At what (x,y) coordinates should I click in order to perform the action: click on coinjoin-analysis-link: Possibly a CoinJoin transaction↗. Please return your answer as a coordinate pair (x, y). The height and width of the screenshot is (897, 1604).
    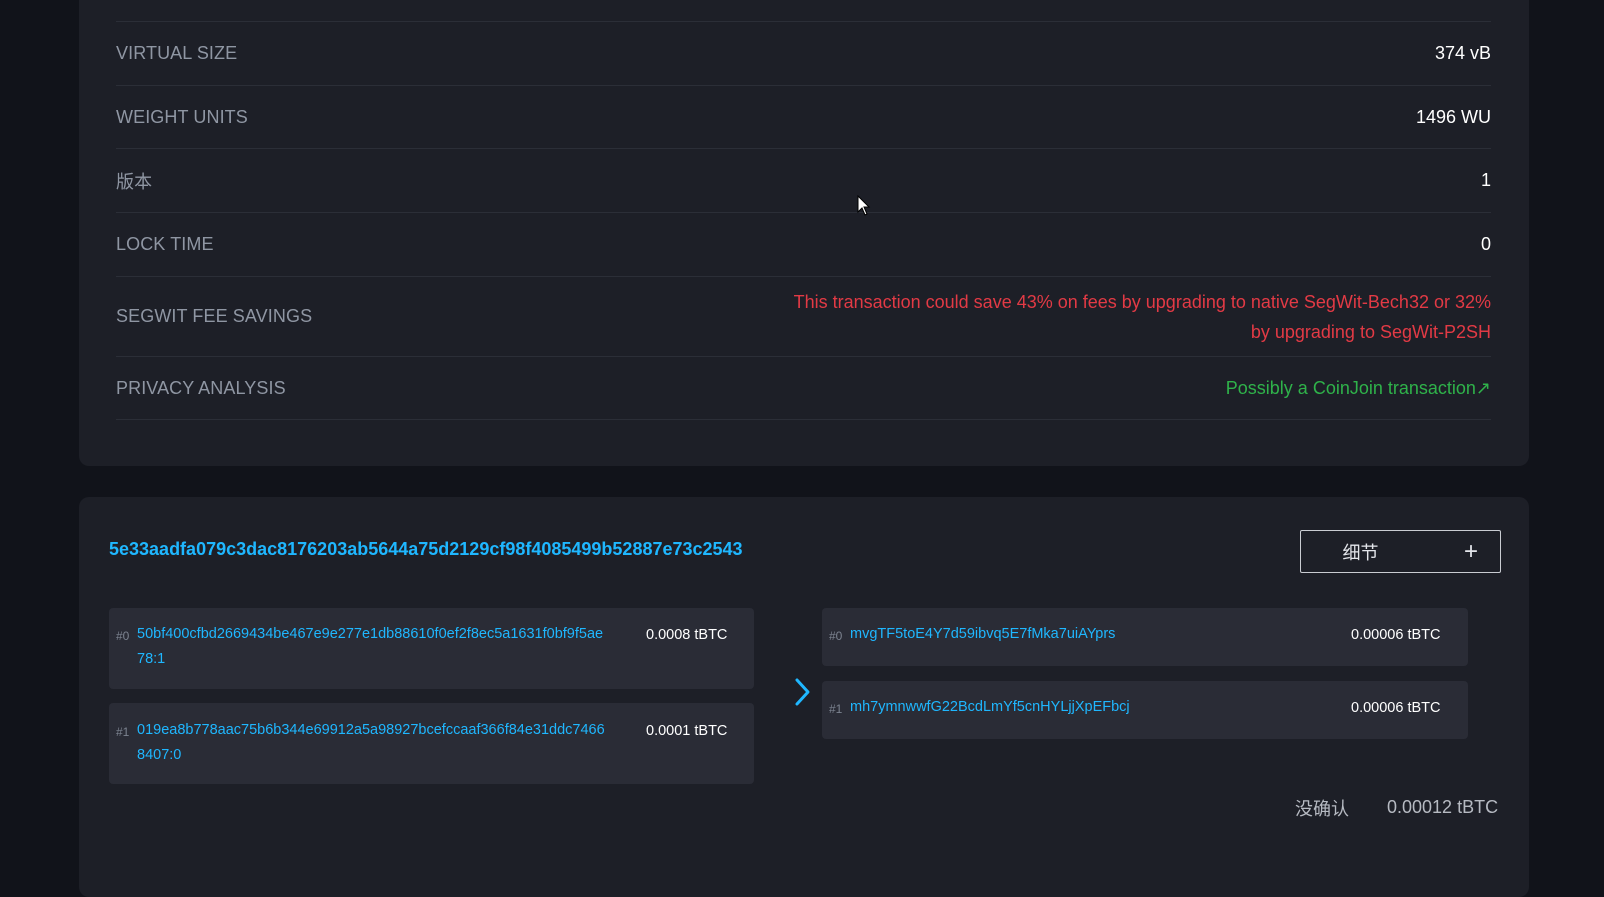
    Looking at the image, I should click on (1358, 388).